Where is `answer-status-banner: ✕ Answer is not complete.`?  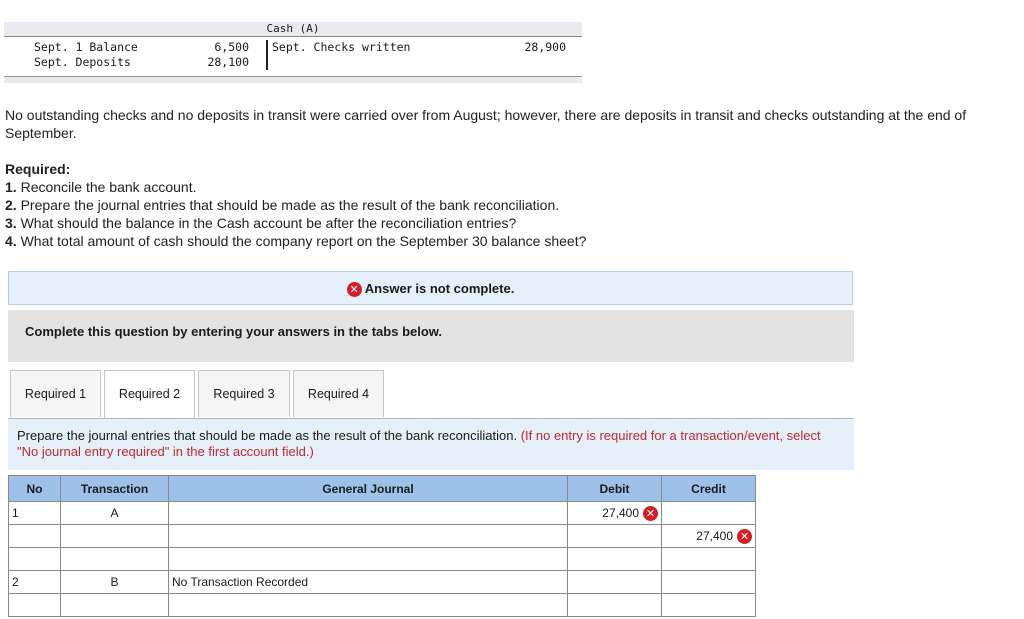
answer-status-banner: ✕ Answer is not complete. is located at coordinates (430, 288).